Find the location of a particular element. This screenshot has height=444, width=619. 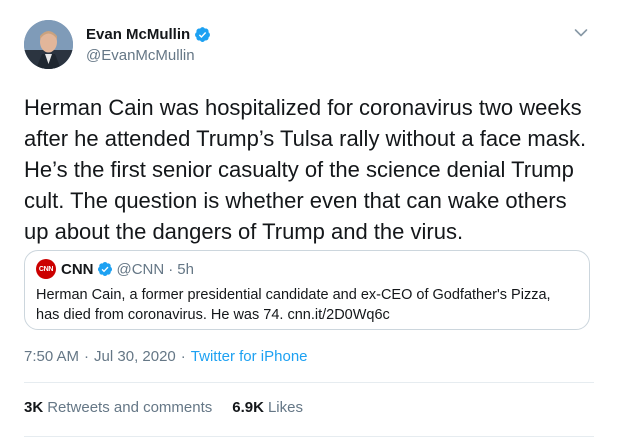

avatar-image is located at coordinates (48, 44).